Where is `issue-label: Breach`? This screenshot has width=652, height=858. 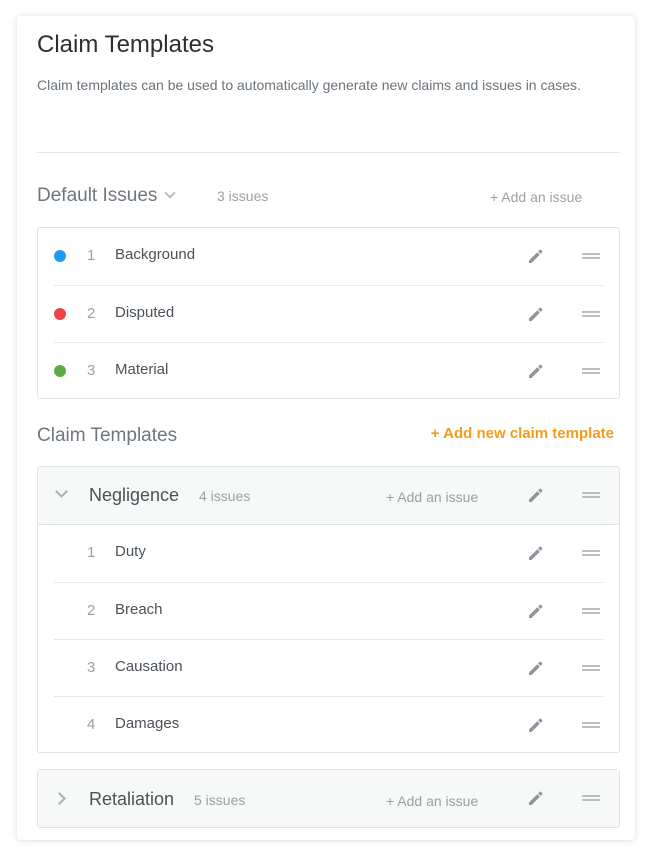 issue-label: Breach is located at coordinates (139, 609).